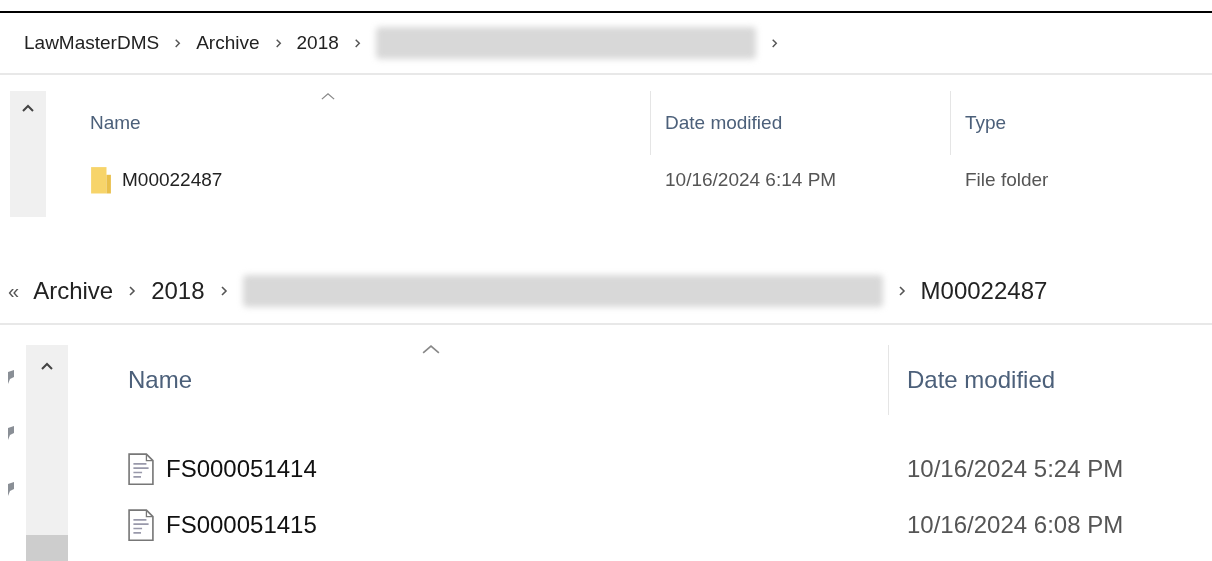  I want to click on file-name: M00022487, so click(172, 180).